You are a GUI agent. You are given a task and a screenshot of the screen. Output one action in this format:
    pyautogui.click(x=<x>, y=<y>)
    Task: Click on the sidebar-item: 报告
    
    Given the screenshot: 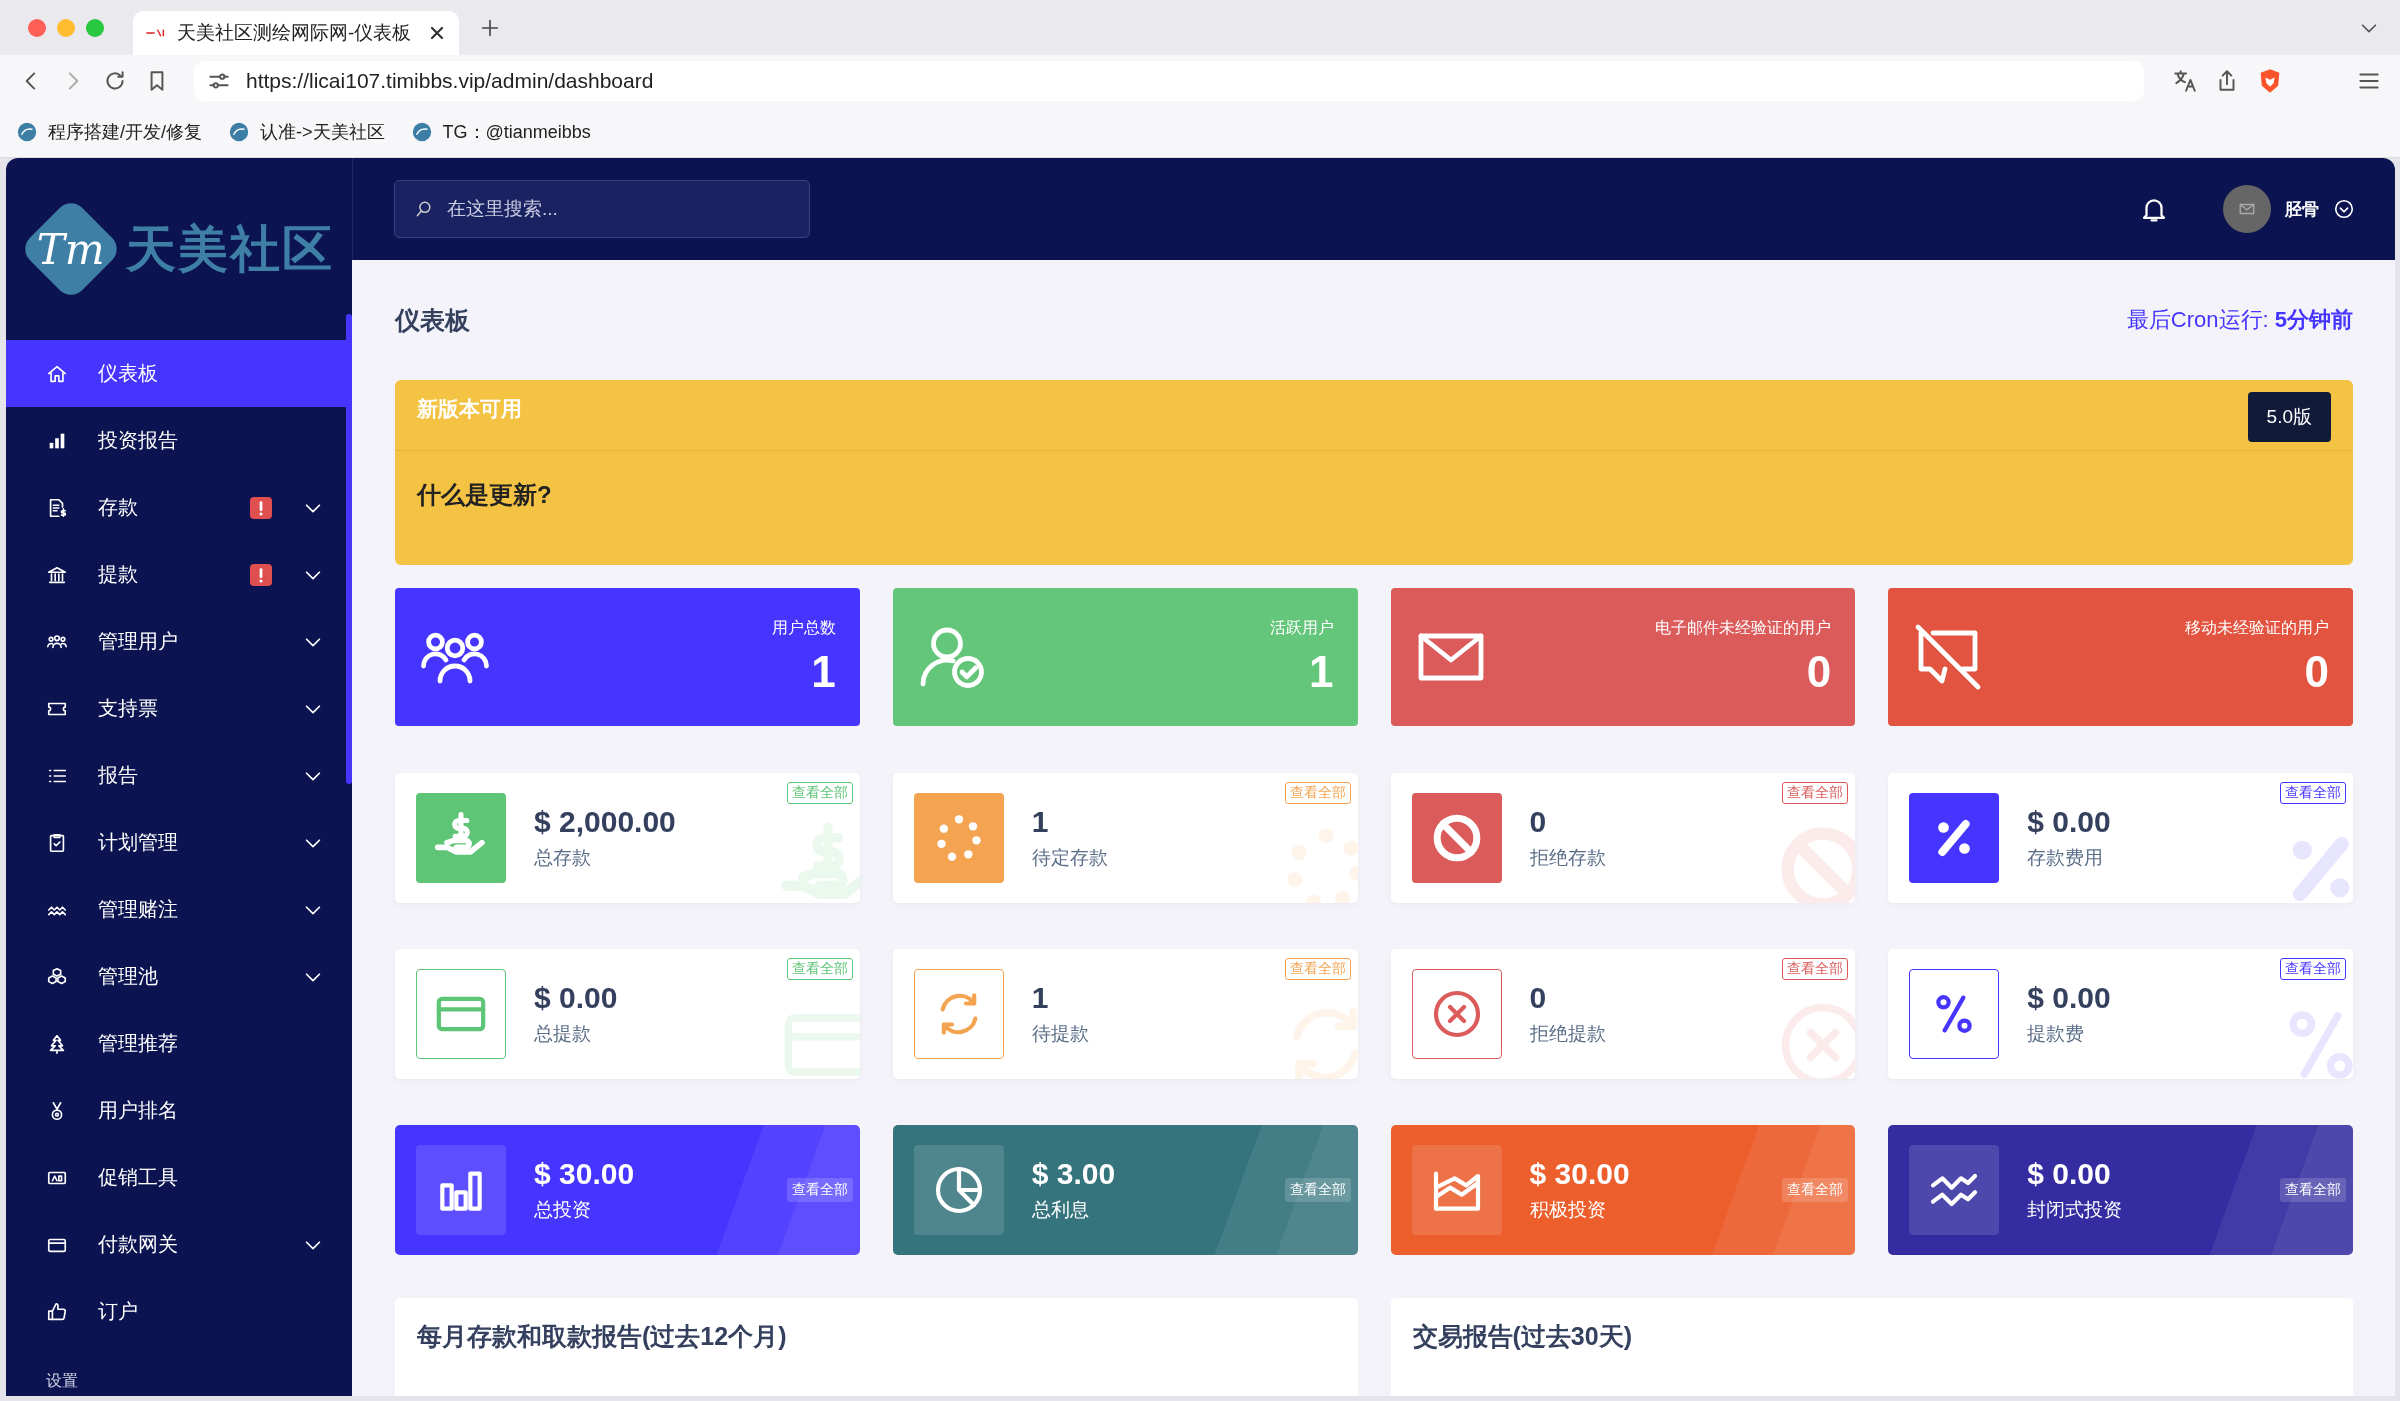 What is the action you would take?
    pyautogui.click(x=176, y=775)
    